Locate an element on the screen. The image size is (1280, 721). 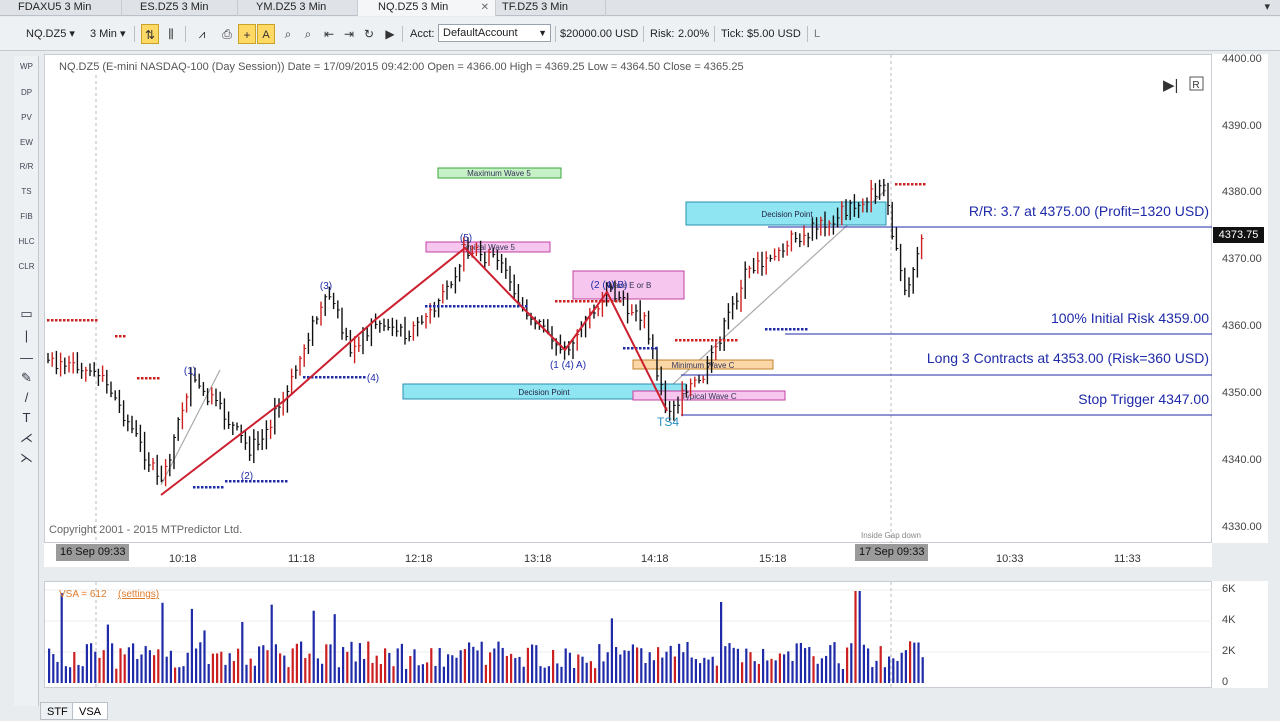
box-label-maximum-wave5: Maximum Wave 5 is located at coordinates (499, 173).